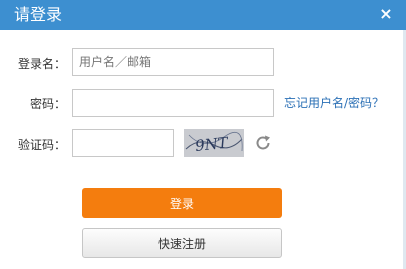 This screenshot has height=269, width=406. I want to click on quick-register-button: 快速注册, so click(182, 243).